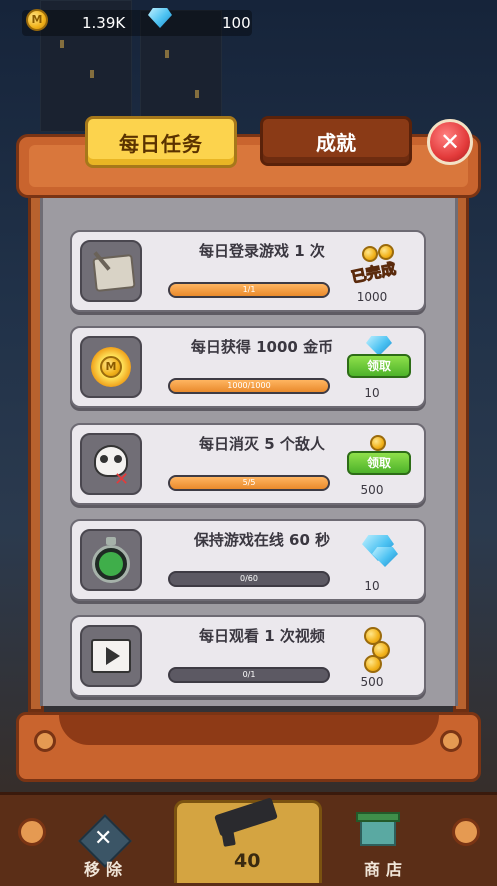 This screenshot has width=497, height=886. What do you see at coordinates (262, 251) in the screenshot?
I see `task-title: 每日登录游戏 1 次` at bounding box center [262, 251].